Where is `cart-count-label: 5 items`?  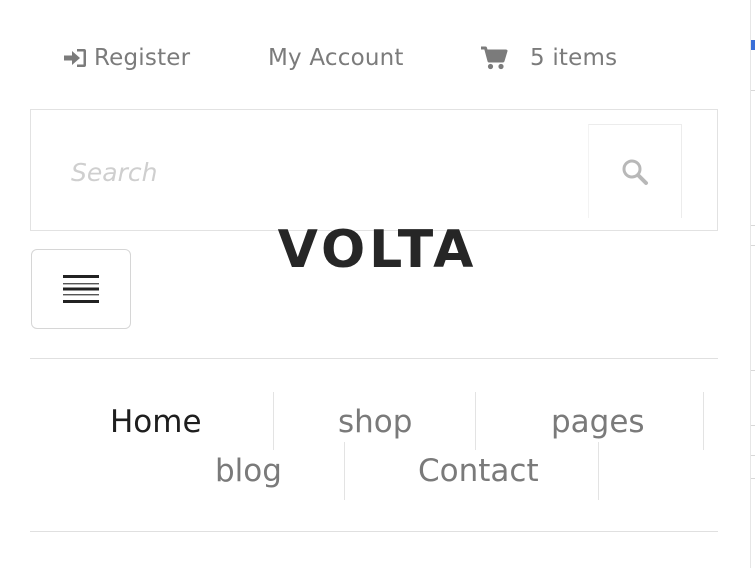
cart-count-label: 5 items is located at coordinates (574, 58).